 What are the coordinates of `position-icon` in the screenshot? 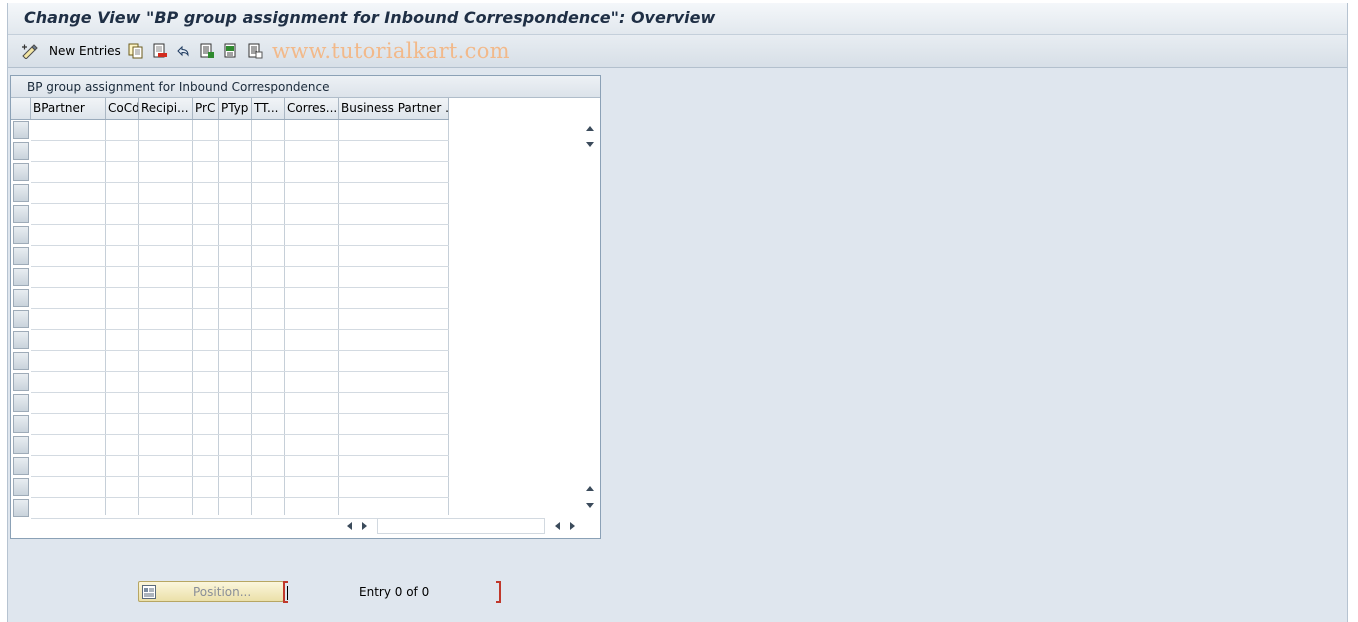 It's located at (149, 593).